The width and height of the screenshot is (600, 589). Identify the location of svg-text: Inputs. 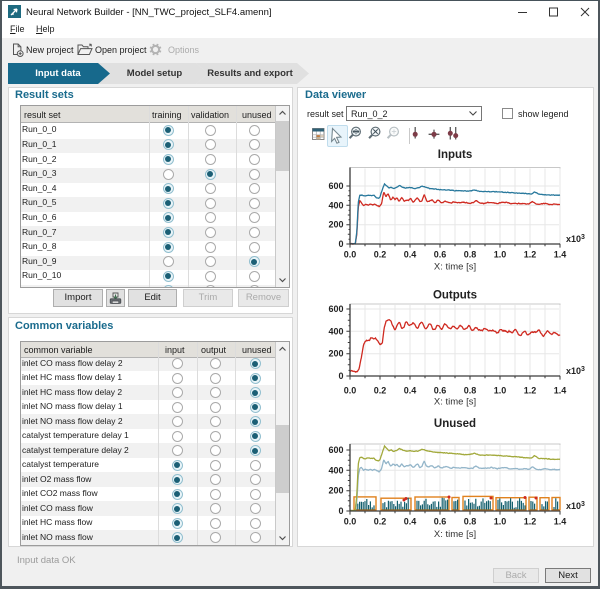
(455, 155).